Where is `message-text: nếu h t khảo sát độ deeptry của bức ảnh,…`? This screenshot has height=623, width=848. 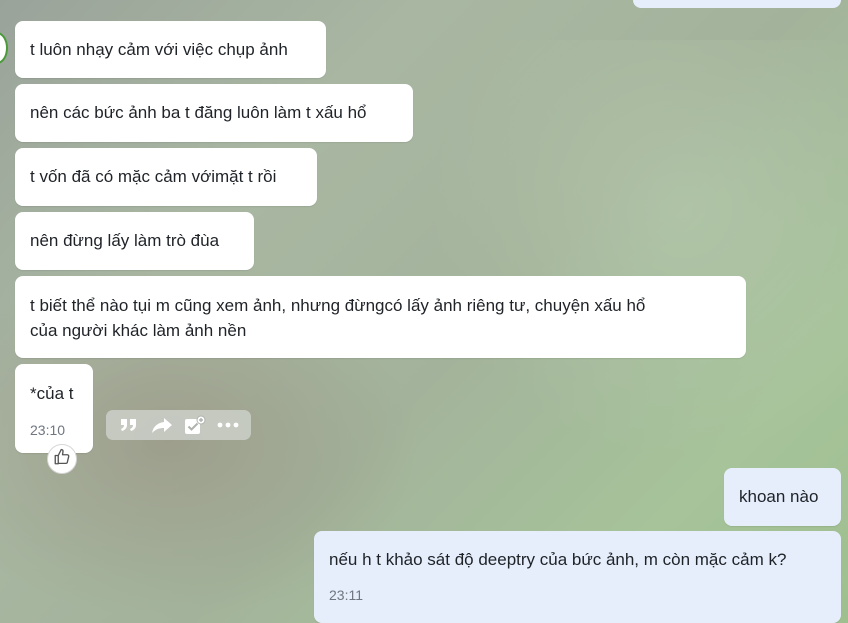 message-text: nếu h t khảo sát độ deeptry của bức ảnh,… is located at coordinates (558, 559).